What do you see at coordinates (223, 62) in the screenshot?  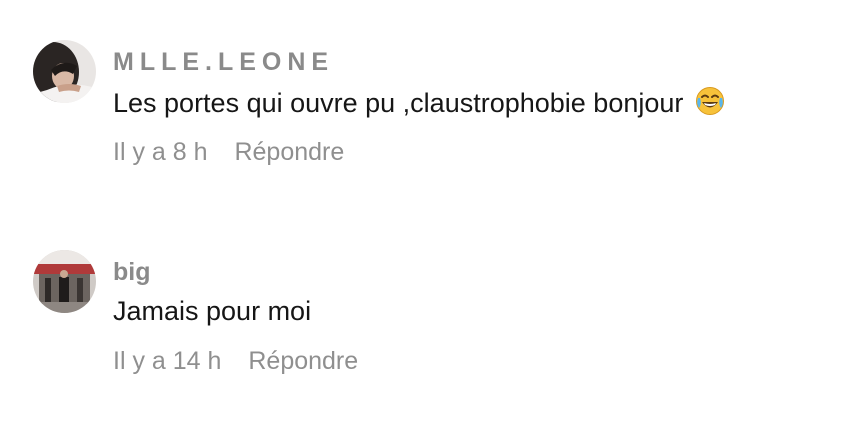 I see `comment-username: MLLE.LEONE` at bounding box center [223, 62].